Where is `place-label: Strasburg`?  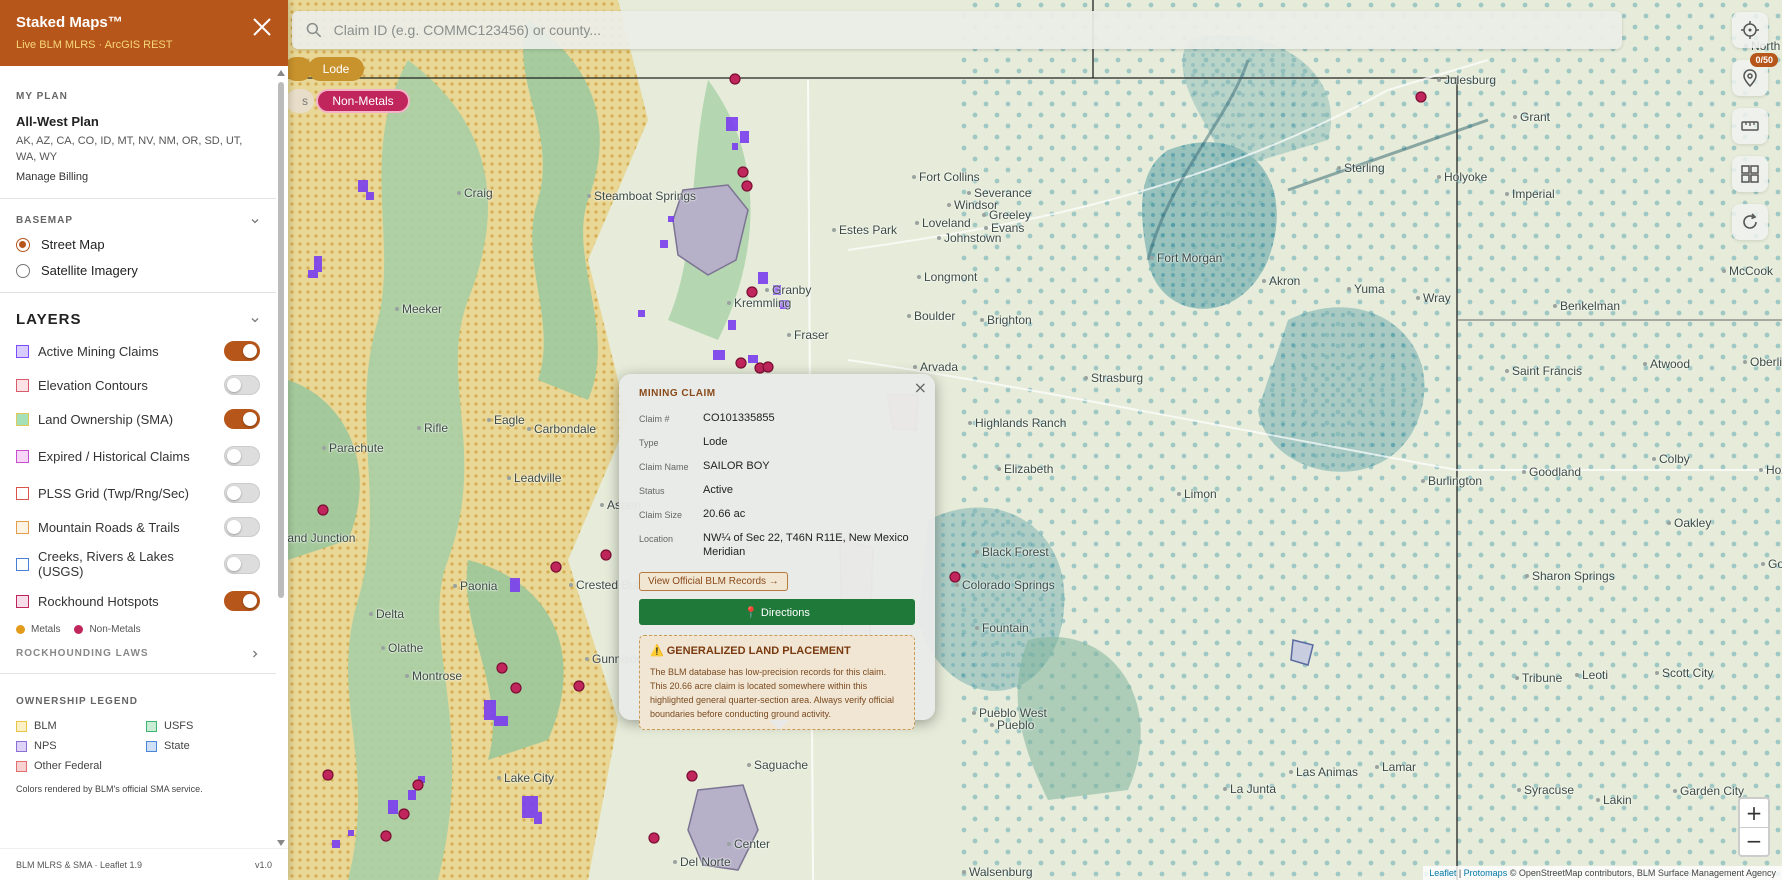
place-label: Strasburg is located at coordinates (1113, 378).